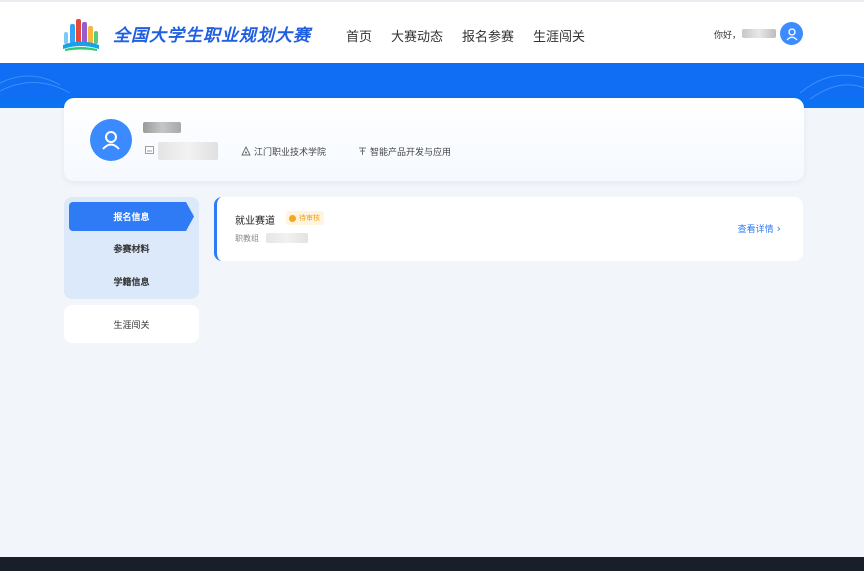 This screenshot has height=571, width=864. What do you see at coordinates (149, 150) in the screenshot?
I see `id-card-icon` at bounding box center [149, 150].